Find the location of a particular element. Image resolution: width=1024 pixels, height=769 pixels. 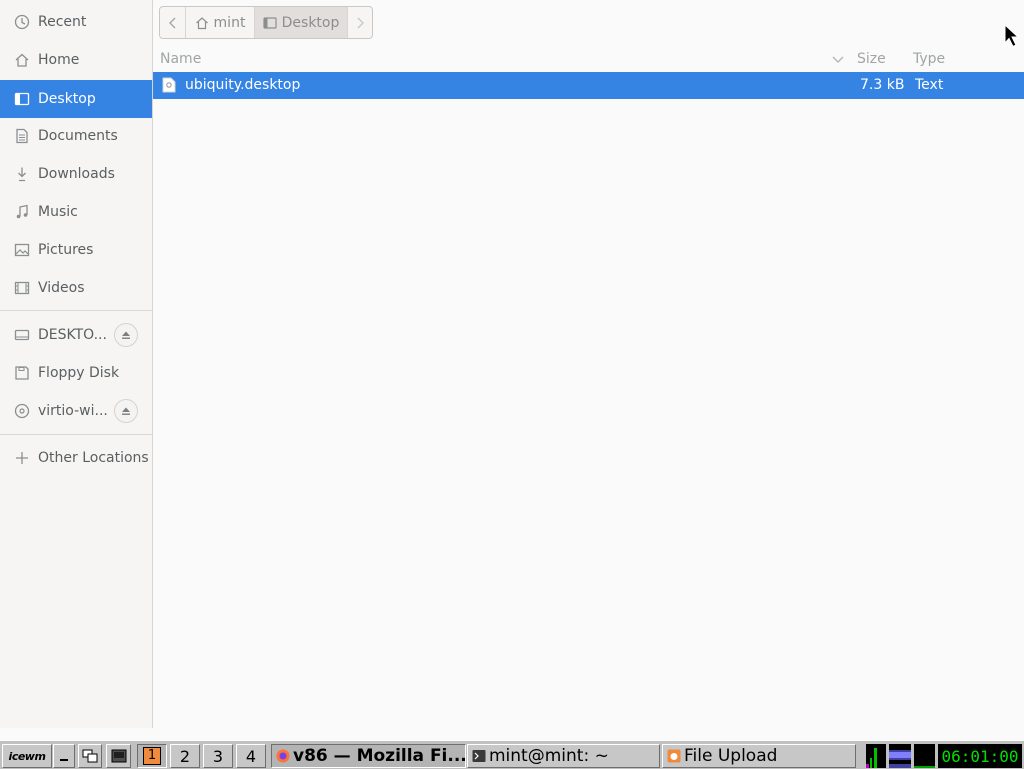

drive-icon is located at coordinates (22, 335).